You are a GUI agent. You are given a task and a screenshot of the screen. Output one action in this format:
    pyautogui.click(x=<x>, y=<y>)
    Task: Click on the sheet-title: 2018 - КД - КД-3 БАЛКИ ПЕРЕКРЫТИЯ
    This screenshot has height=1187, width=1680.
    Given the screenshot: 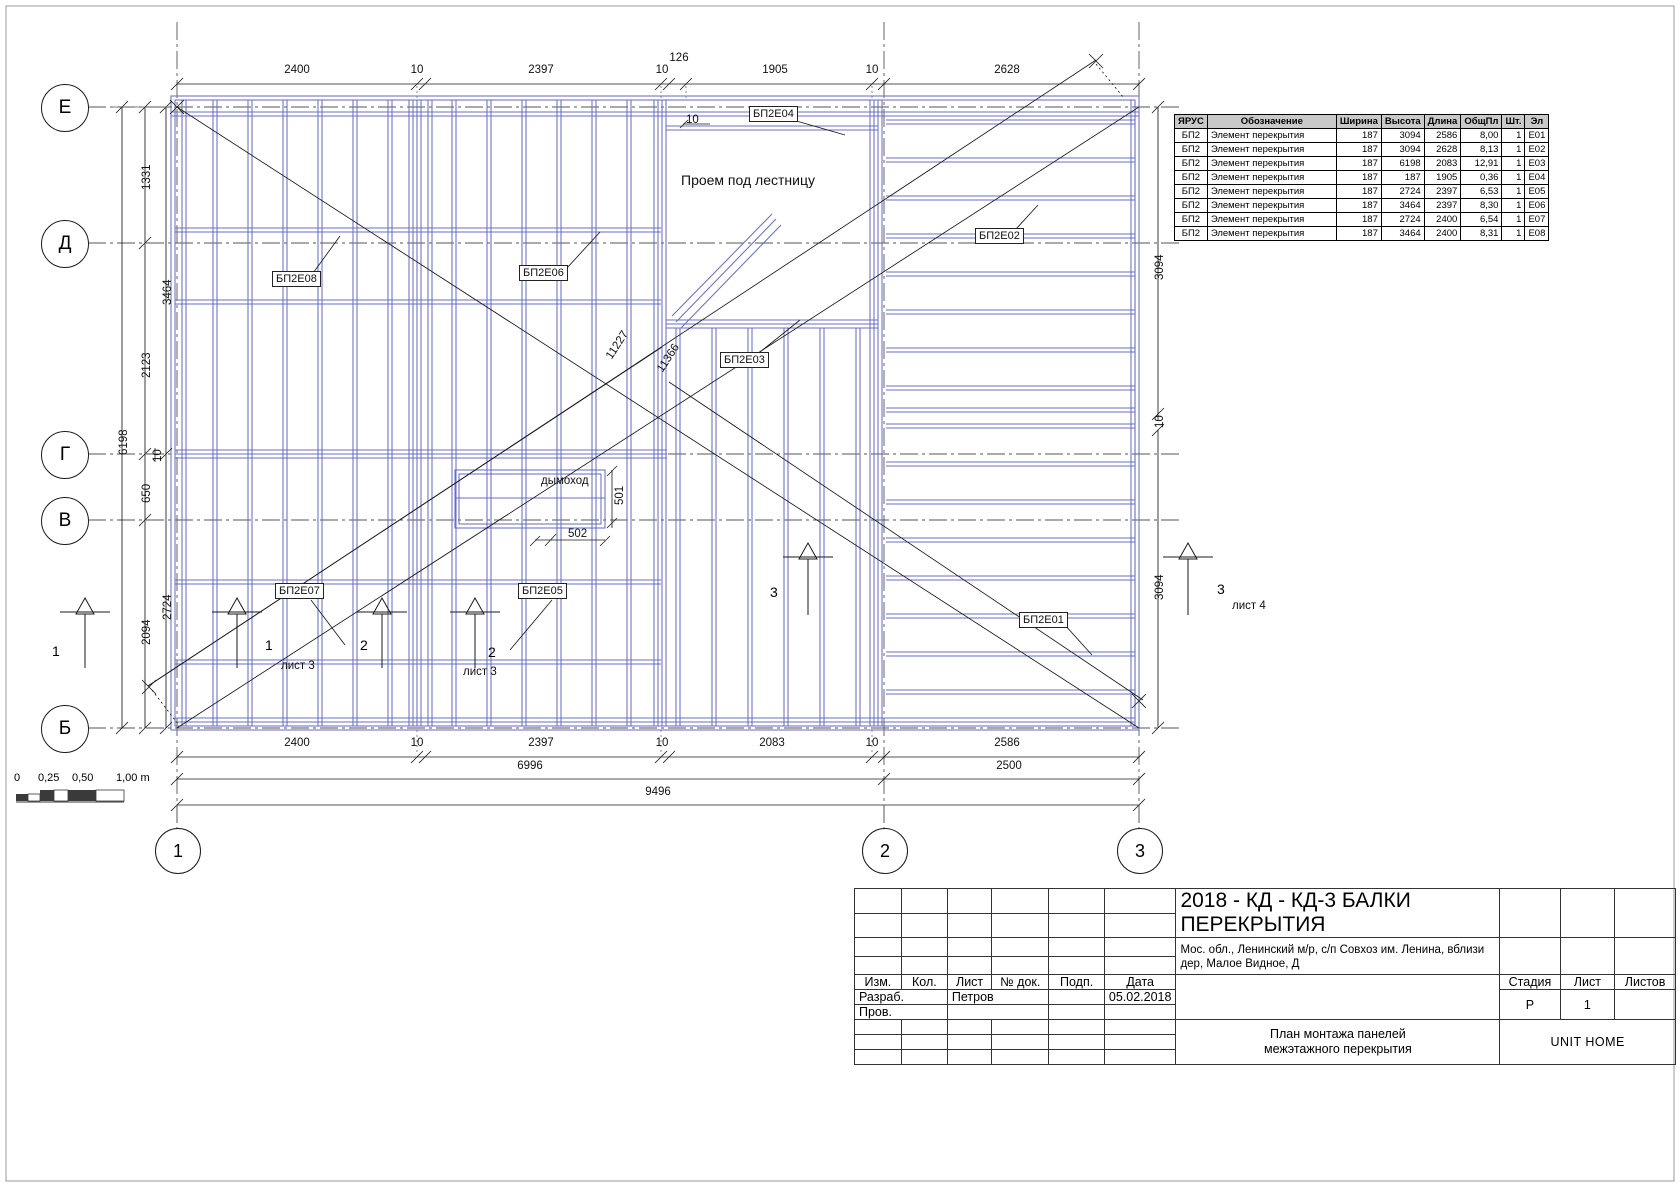 What is the action you would take?
    pyautogui.click(x=1295, y=912)
    